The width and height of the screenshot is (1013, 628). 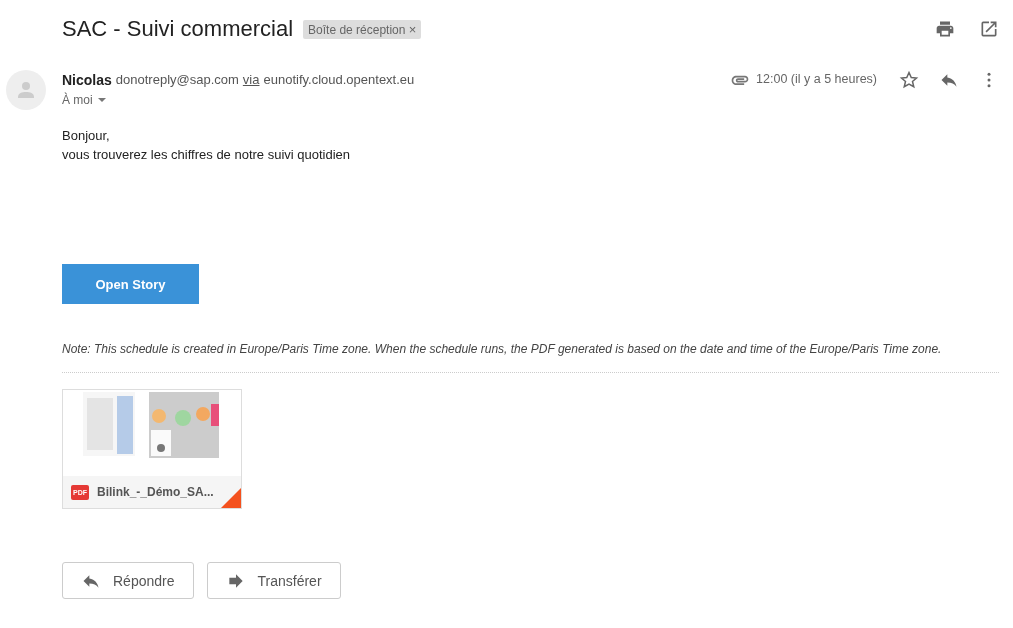 What do you see at coordinates (362, 29) in the screenshot?
I see `inbox-label: Boîte de réception ×` at bounding box center [362, 29].